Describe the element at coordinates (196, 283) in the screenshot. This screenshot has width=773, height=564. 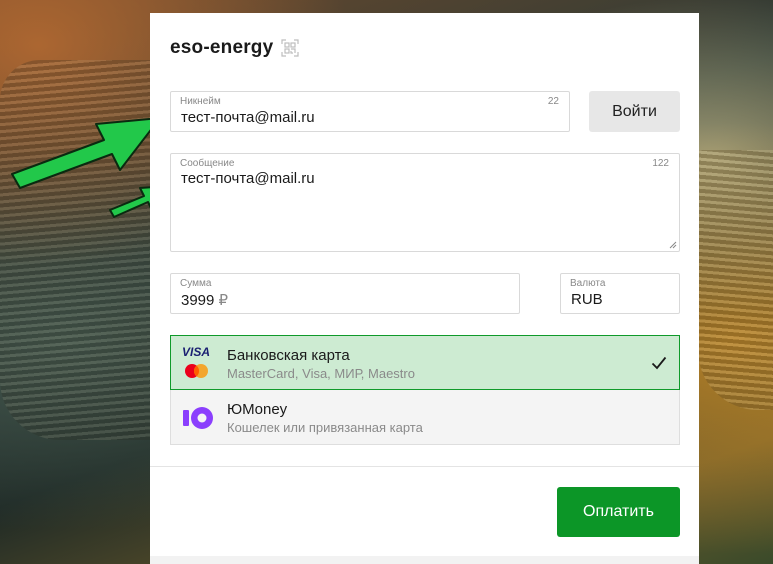
I see `amount-label: Сумма` at that location.